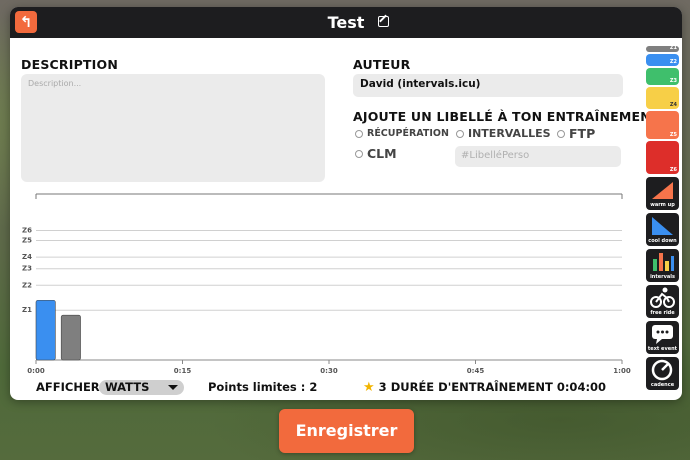 This screenshot has width=690, height=460. I want to click on display-label: AFFICHER, so click(68, 387).